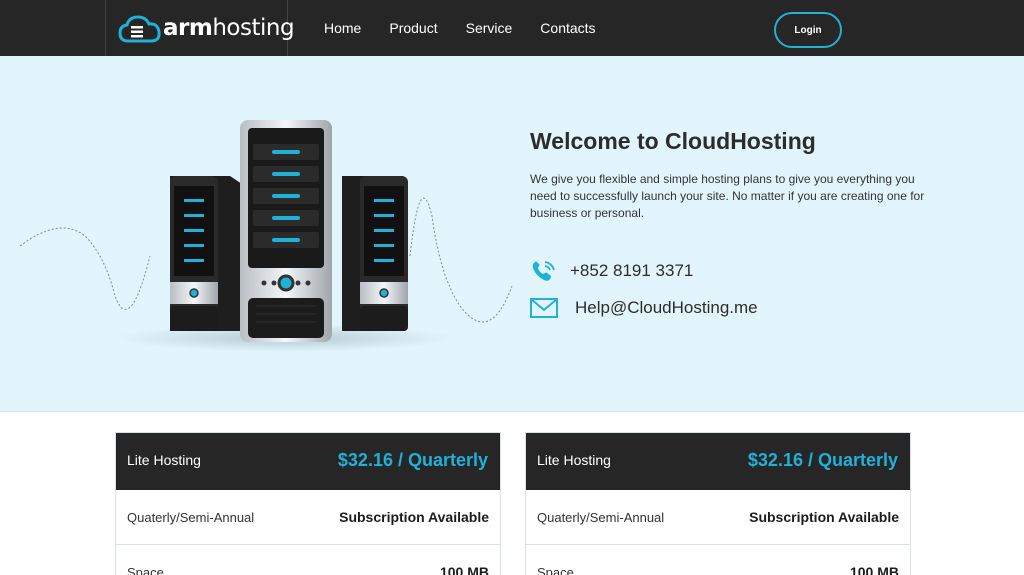 This screenshot has height=575, width=1024. What do you see at coordinates (567, 28) in the screenshot?
I see `nav-contacts: Contacts` at bounding box center [567, 28].